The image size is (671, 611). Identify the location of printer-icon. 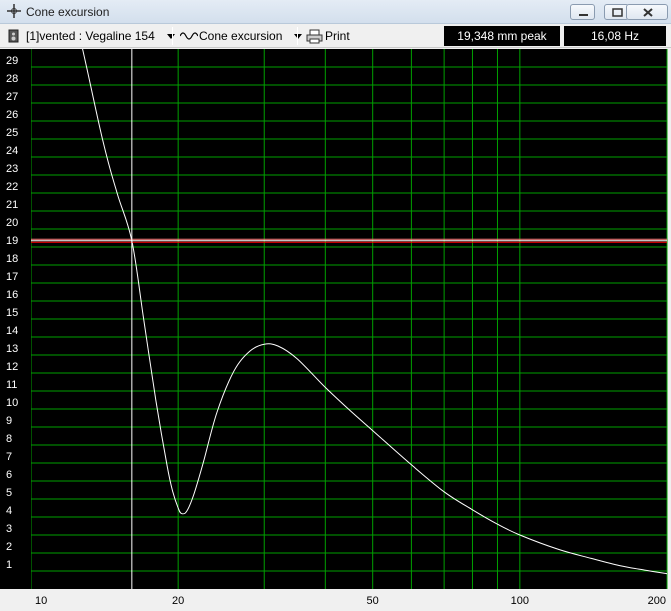
(314, 36).